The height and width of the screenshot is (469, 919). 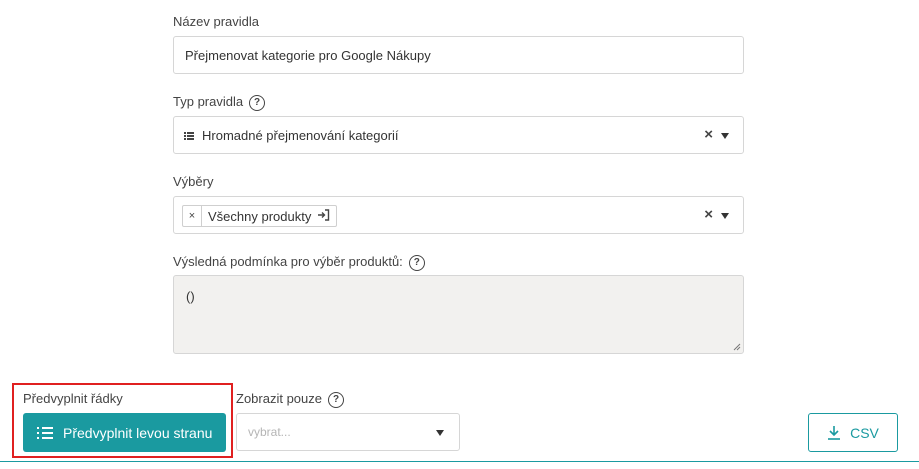 I want to click on condition-value: (), so click(x=190, y=296).